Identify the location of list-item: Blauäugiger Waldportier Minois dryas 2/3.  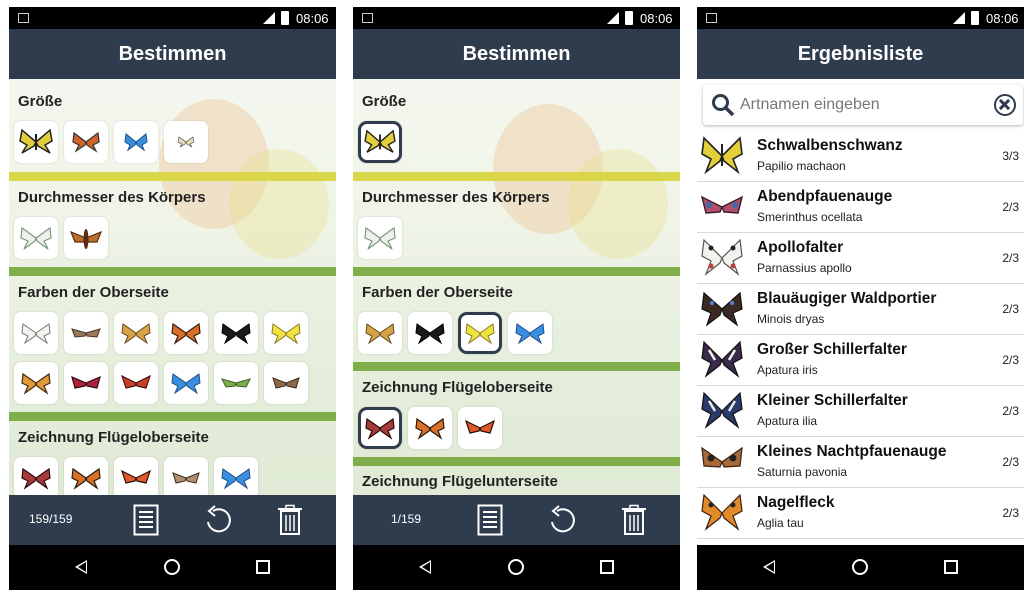
(860, 309).